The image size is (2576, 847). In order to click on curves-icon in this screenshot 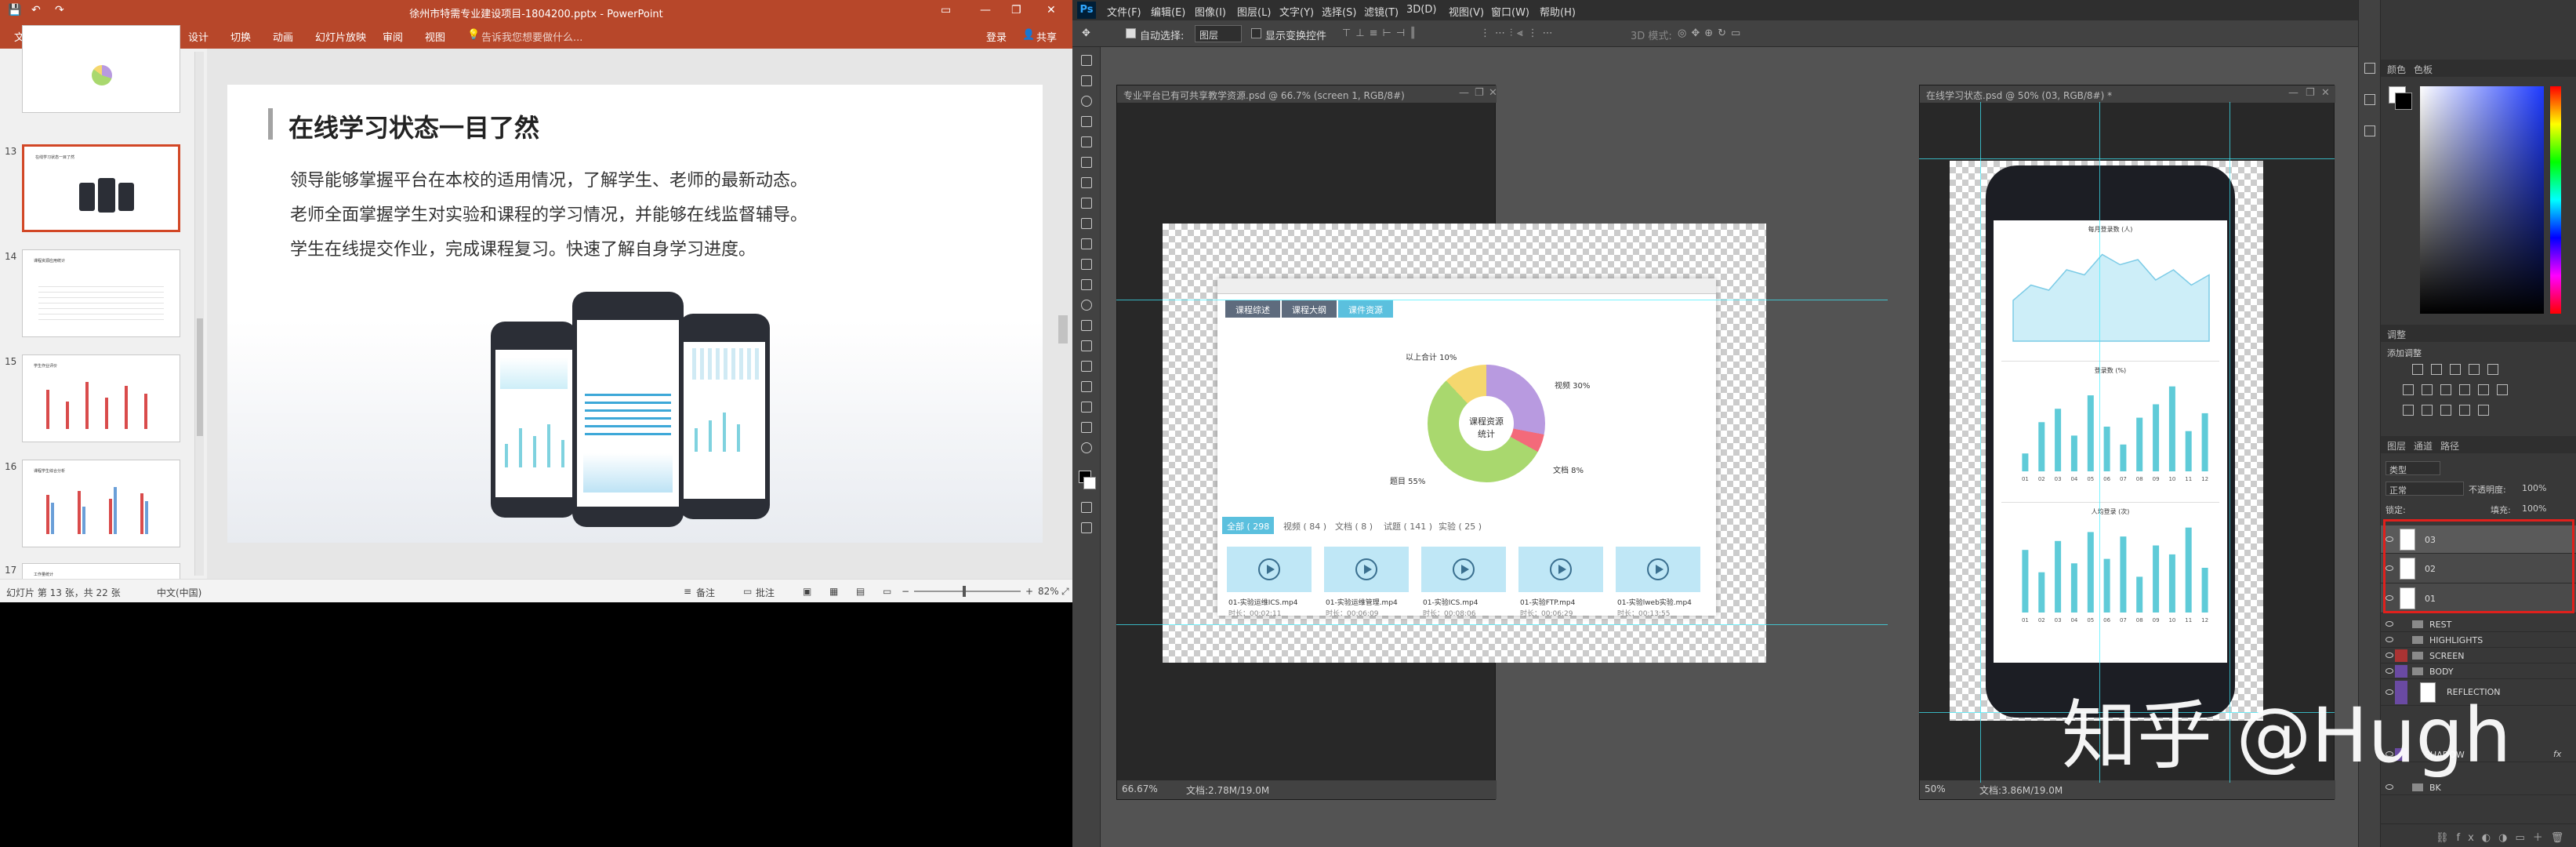, I will do `click(2456, 369)`.